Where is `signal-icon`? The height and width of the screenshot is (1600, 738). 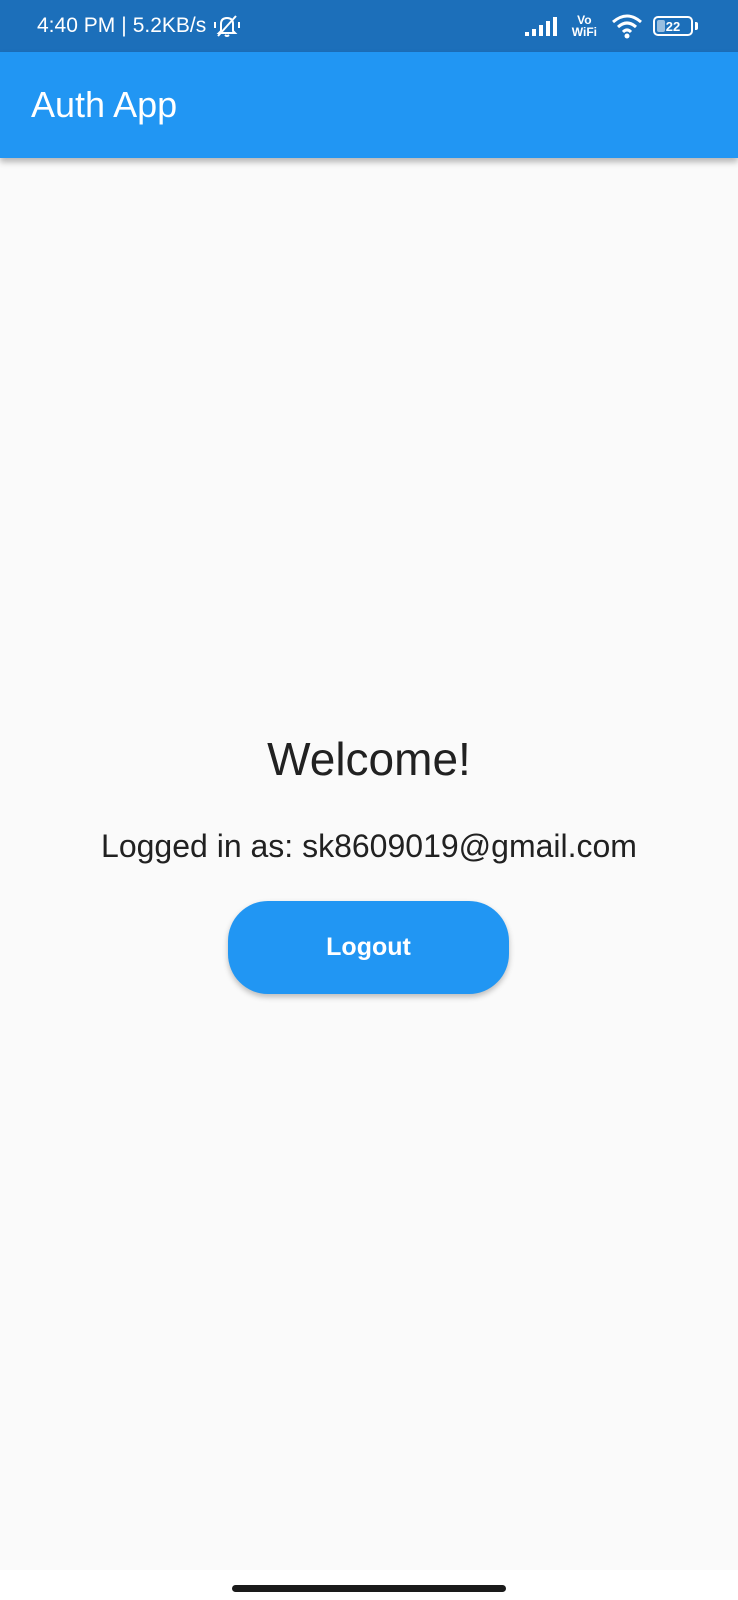
signal-icon is located at coordinates (540, 26).